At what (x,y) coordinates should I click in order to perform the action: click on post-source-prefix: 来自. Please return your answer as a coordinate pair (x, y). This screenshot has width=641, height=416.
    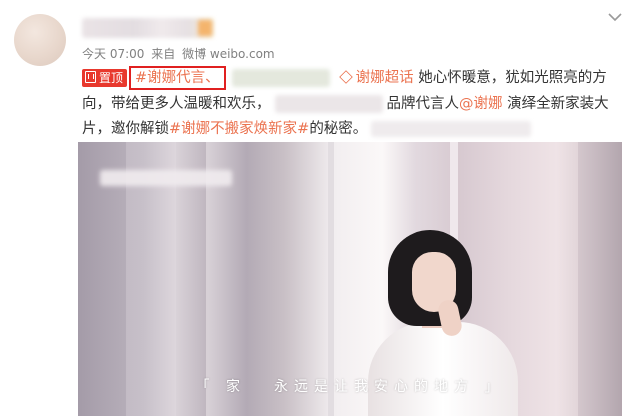
    Looking at the image, I should click on (163, 54).